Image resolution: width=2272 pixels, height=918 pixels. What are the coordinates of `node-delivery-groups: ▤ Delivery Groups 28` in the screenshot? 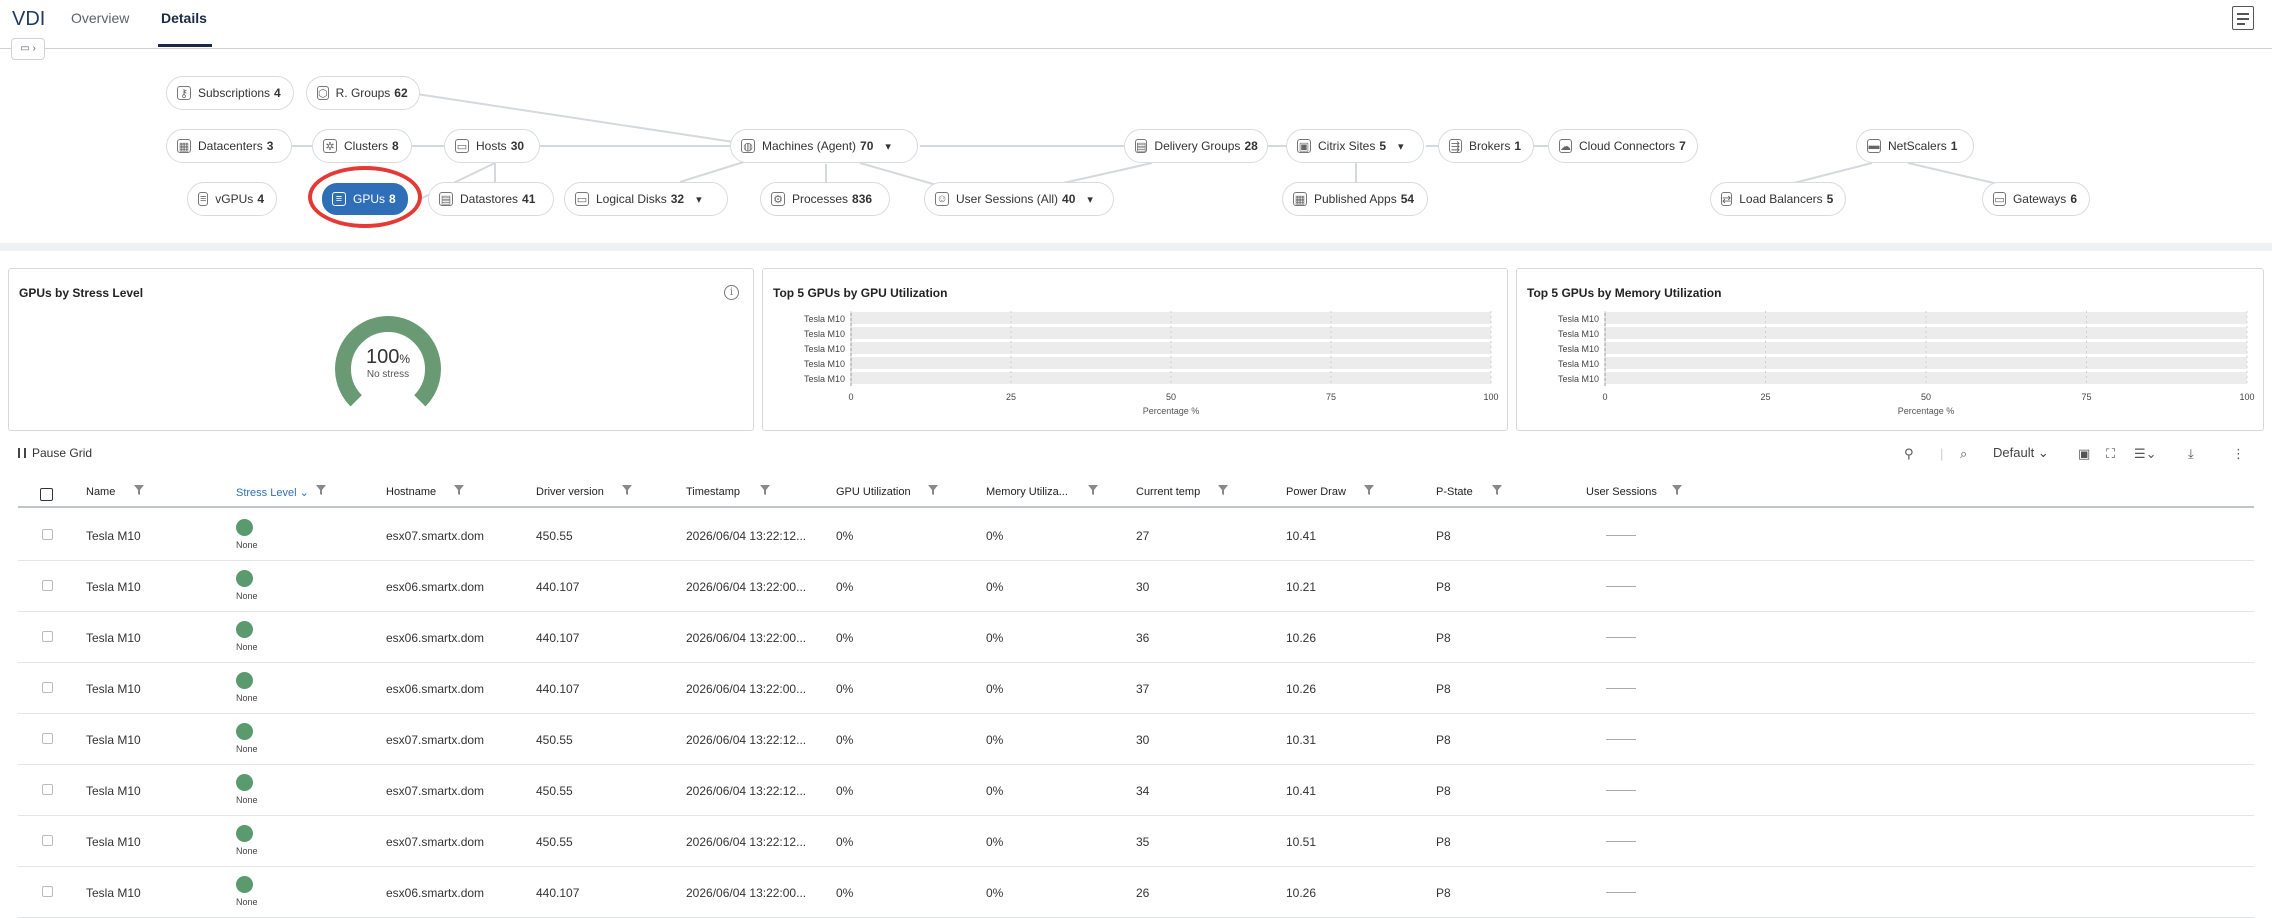 It's located at (1196, 146).